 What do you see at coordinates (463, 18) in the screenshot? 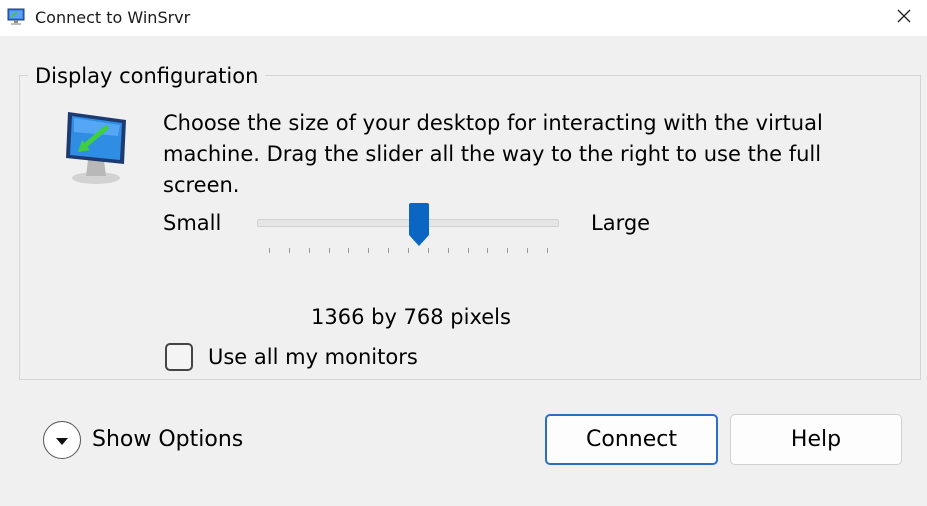
I see `title-bar: Connect to WinSrvr` at bounding box center [463, 18].